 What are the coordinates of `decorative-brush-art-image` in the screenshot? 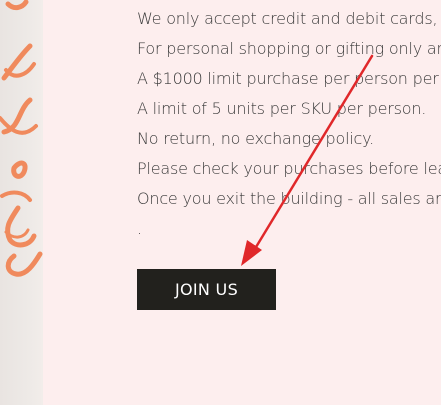 It's located at (21, 202).